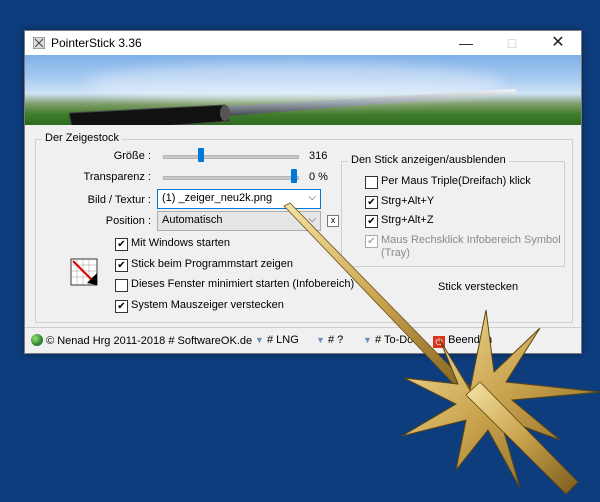 Image resolution: width=600 pixels, height=502 pixels. What do you see at coordinates (439, 342) in the screenshot?
I see `power-icon: ⏻` at bounding box center [439, 342].